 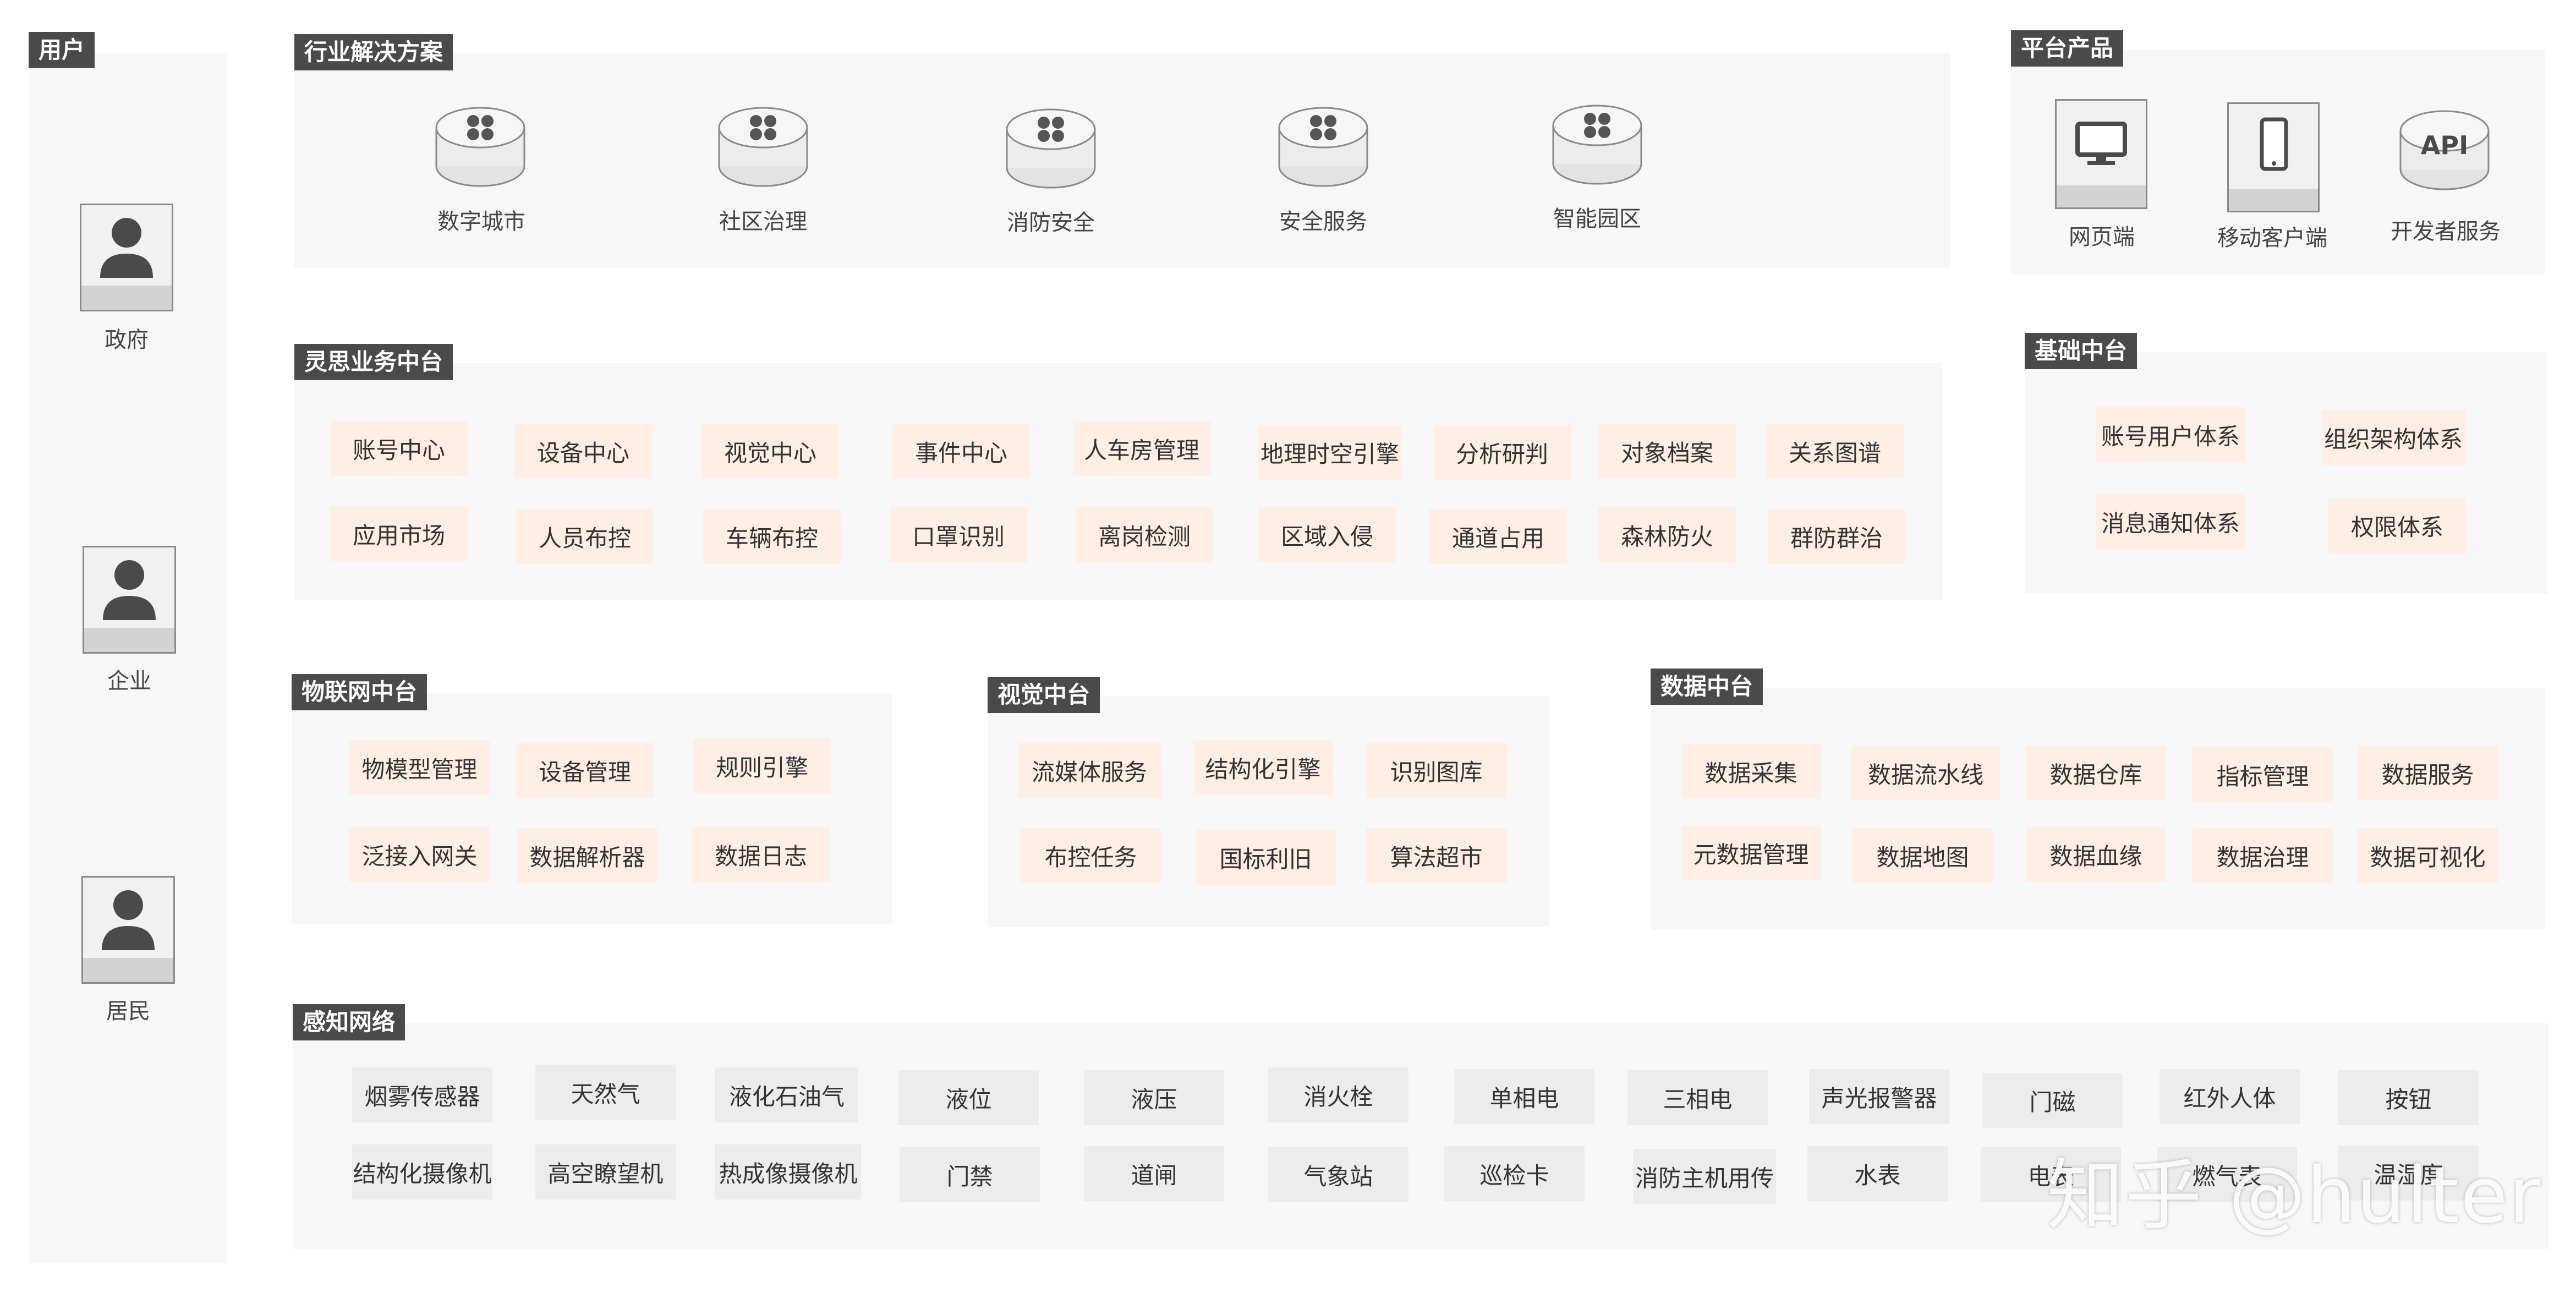 What do you see at coordinates (128, 1011) in the screenshot?
I see `user-label-resident: 居民` at bounding box center [128, 1011].